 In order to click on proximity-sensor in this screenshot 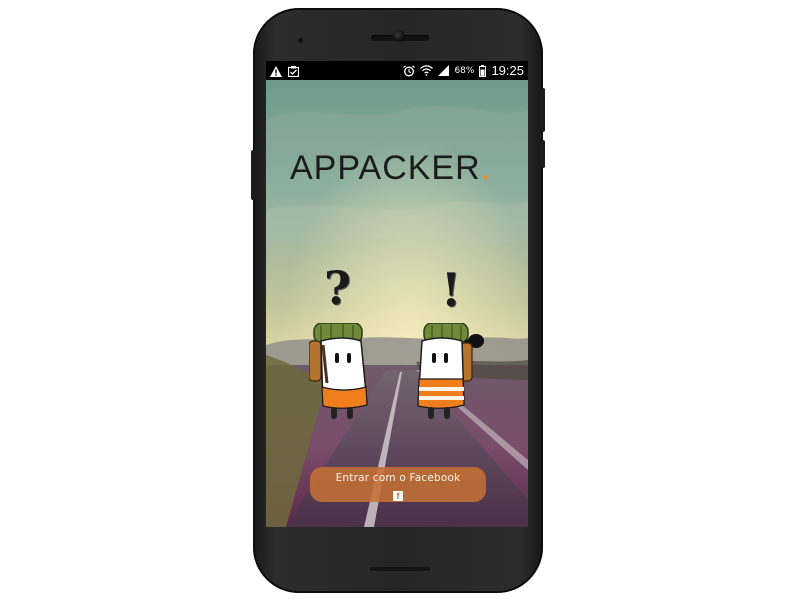, I will do `click(300, 40)`.